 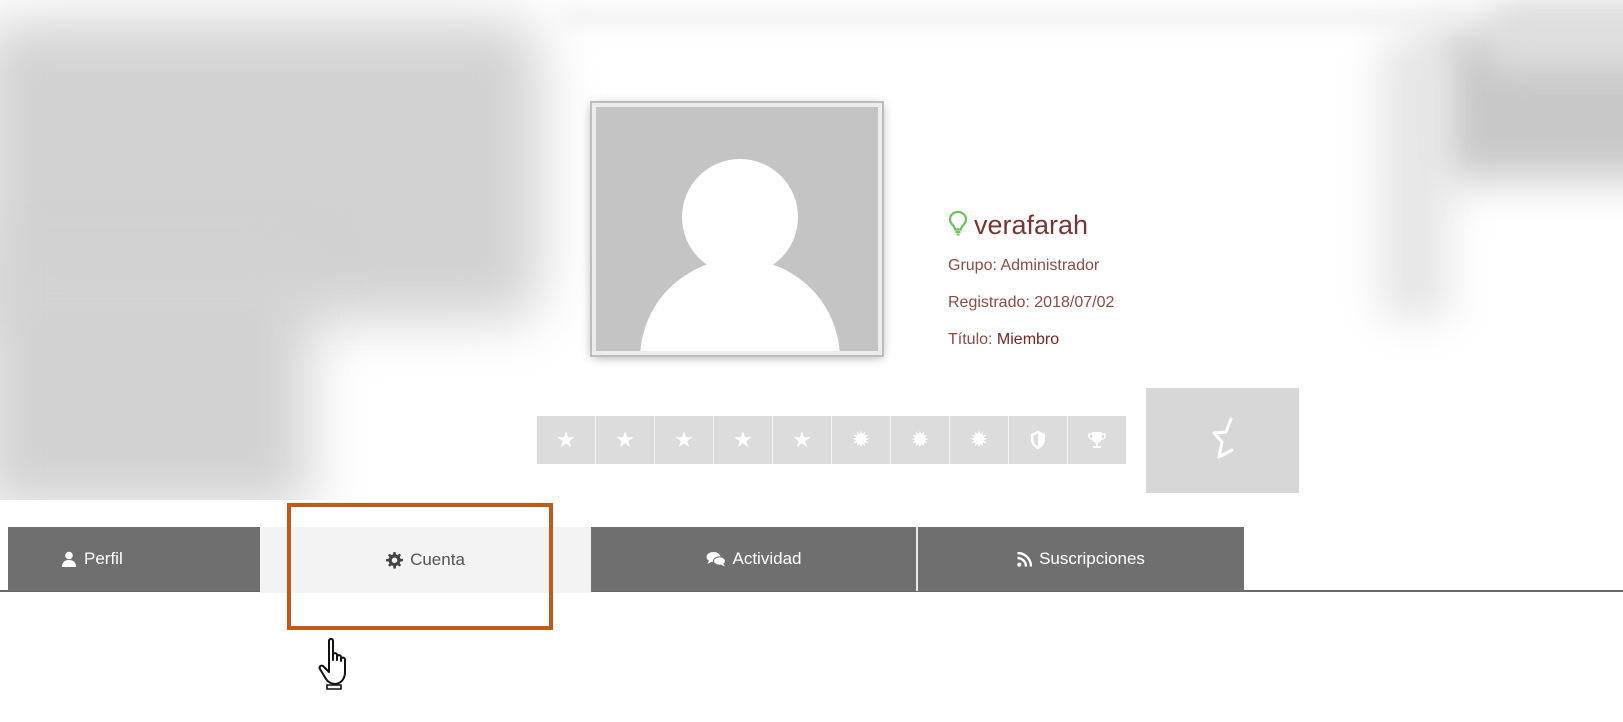 I want to click on comments-icon, so click(x=716, y=559).